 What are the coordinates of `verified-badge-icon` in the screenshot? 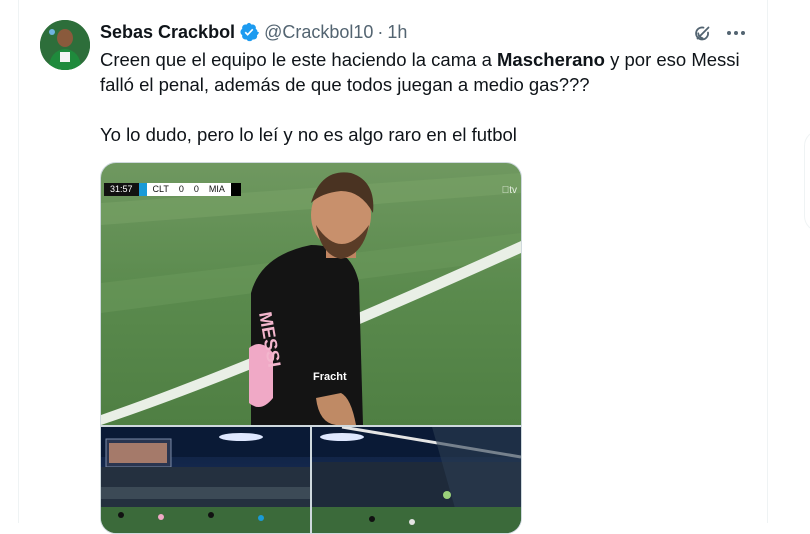 It's located at (249, 32).